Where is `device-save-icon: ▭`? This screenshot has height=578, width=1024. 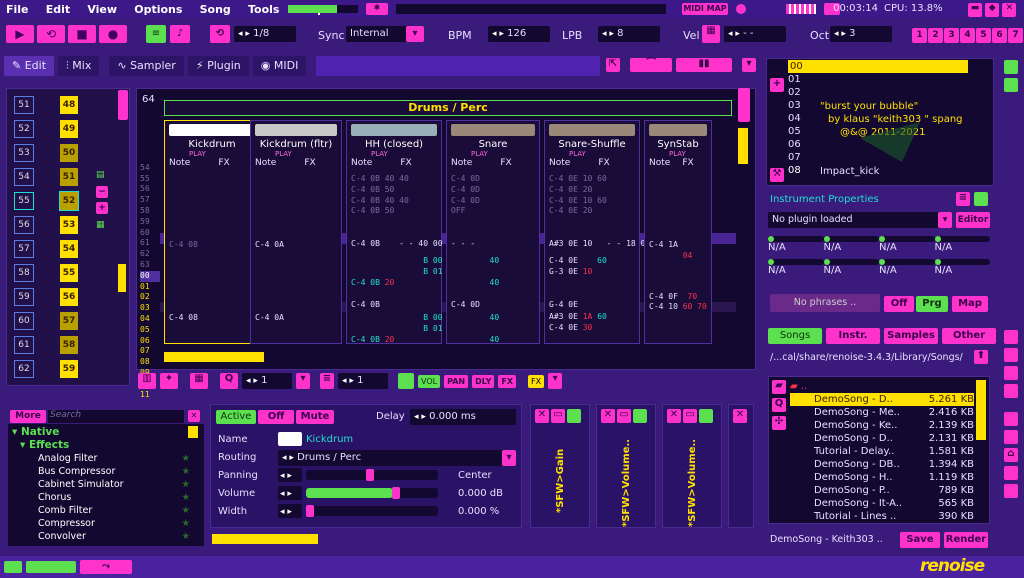 device-save-icon: ▭ is located at coordinates (690, 416).